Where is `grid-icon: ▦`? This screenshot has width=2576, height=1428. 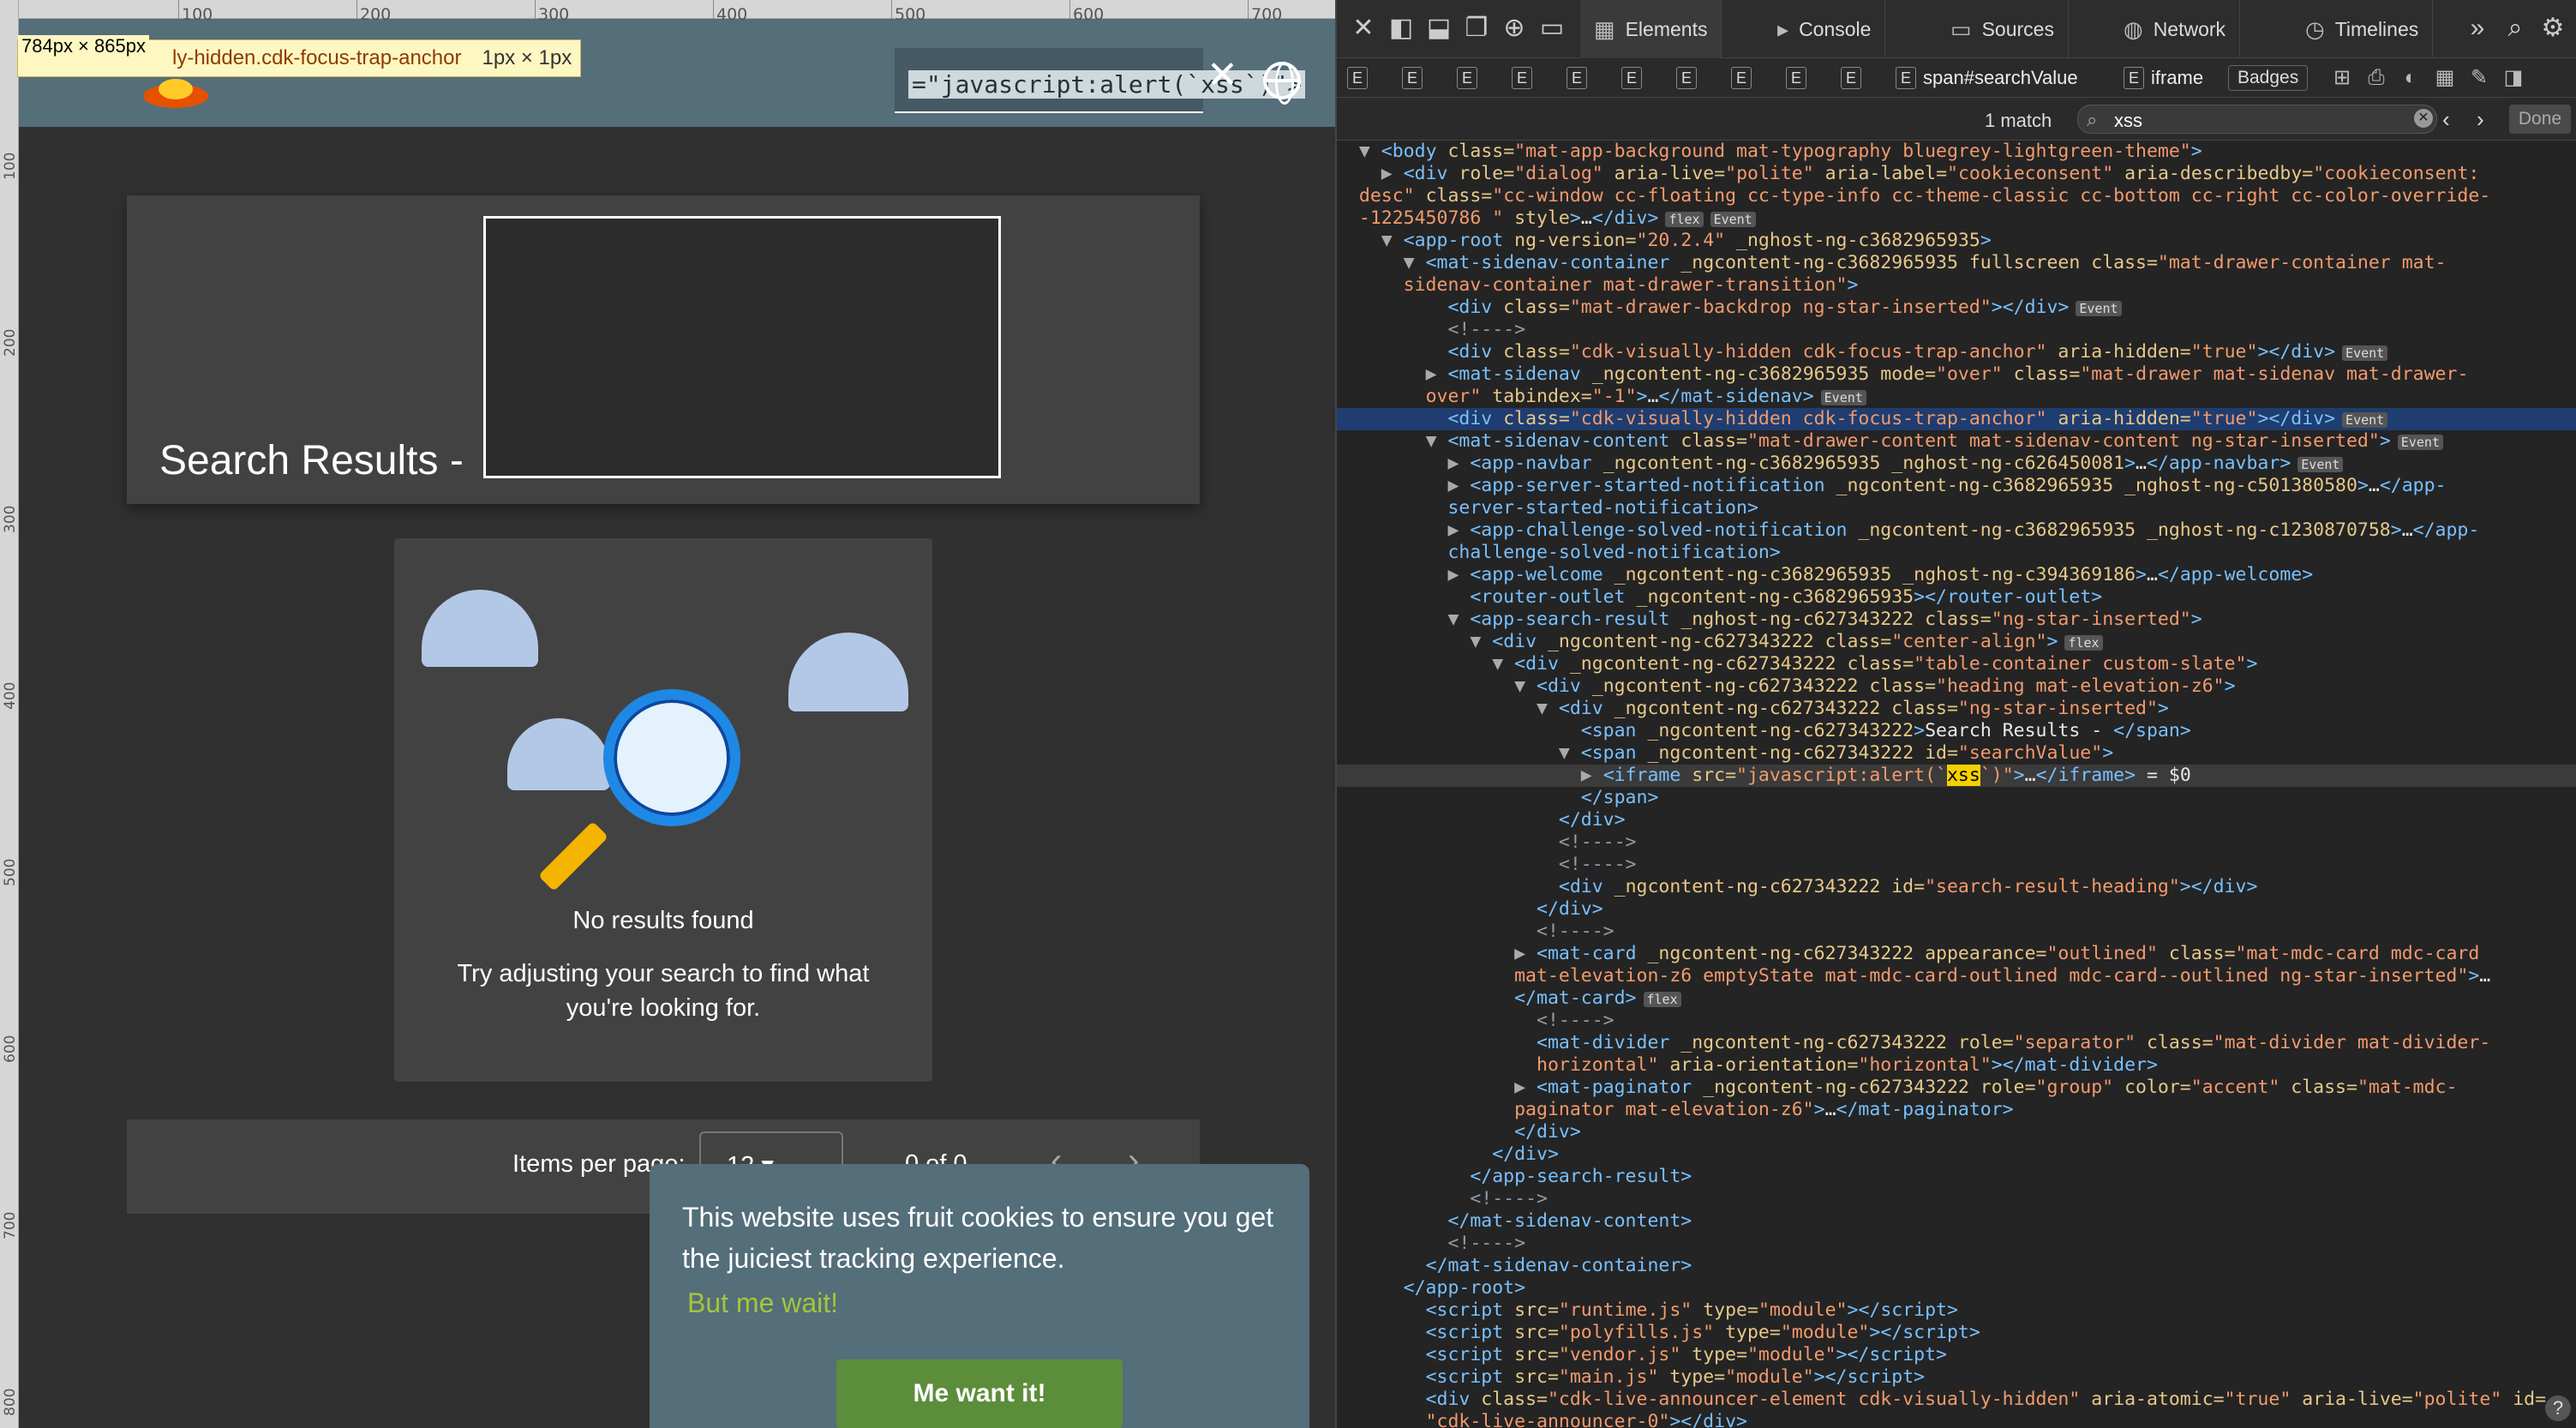
grid-icon: ▦ is located at coordinates (2445, 78).